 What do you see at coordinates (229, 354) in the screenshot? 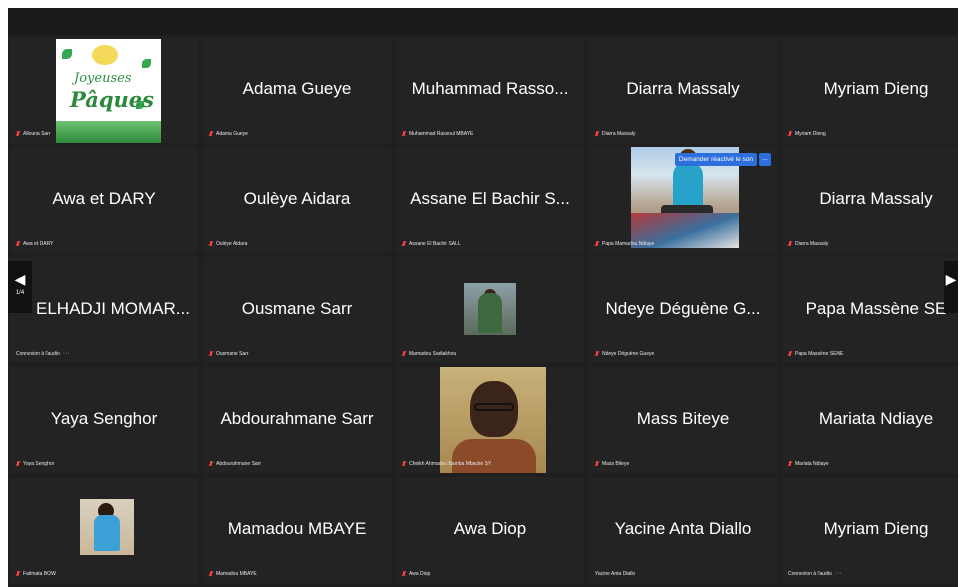
I see `participant-label: Ousmane Sarr` at bounding box center [229, 354].